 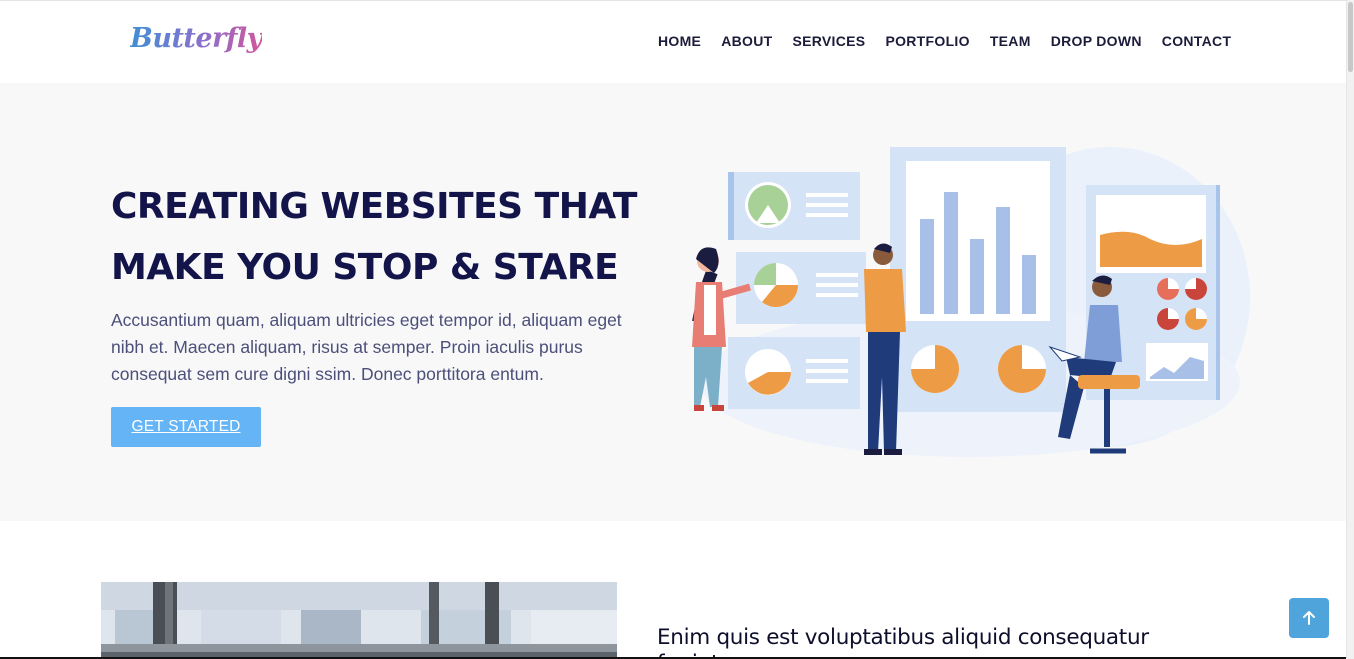 What do you see at coordinates (1010, 41) in the screenshot?
I see `nav-item-team: TEAM` at bounding box center [1010, 41].